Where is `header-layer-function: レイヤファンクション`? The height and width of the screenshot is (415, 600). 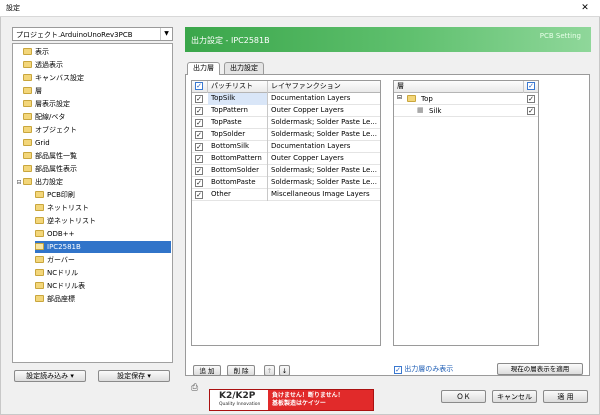
header-layer-function: レイヤファンクション is located at coordinates (324, 87).